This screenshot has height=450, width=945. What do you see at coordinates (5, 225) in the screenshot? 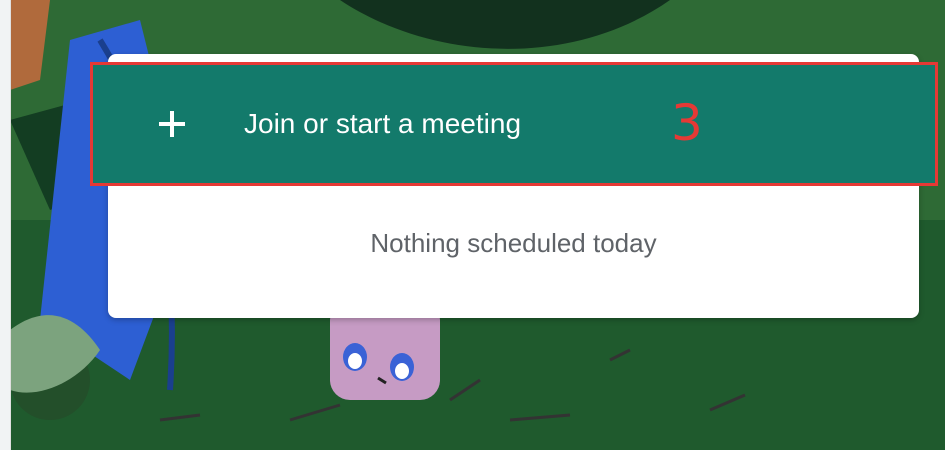
I see `sidebar-edge` at bounding box center [5, 225].